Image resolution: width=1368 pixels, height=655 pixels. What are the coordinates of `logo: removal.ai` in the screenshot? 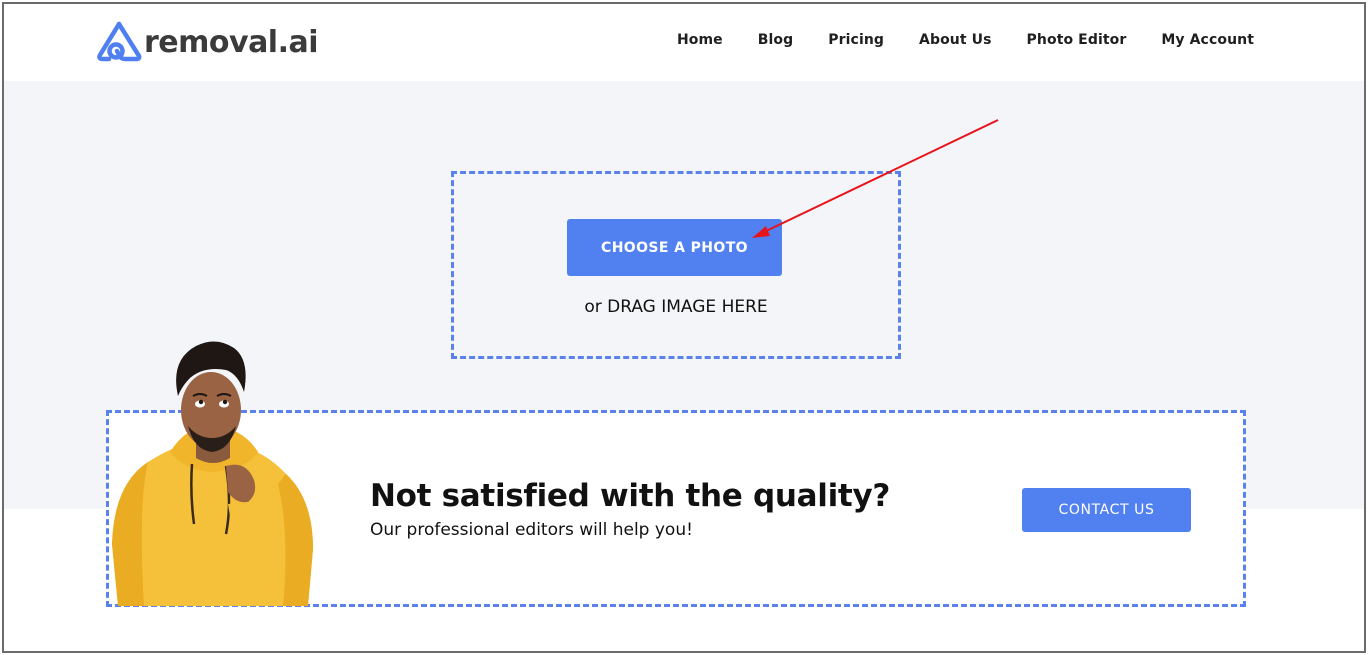 It's located at (207, 41).